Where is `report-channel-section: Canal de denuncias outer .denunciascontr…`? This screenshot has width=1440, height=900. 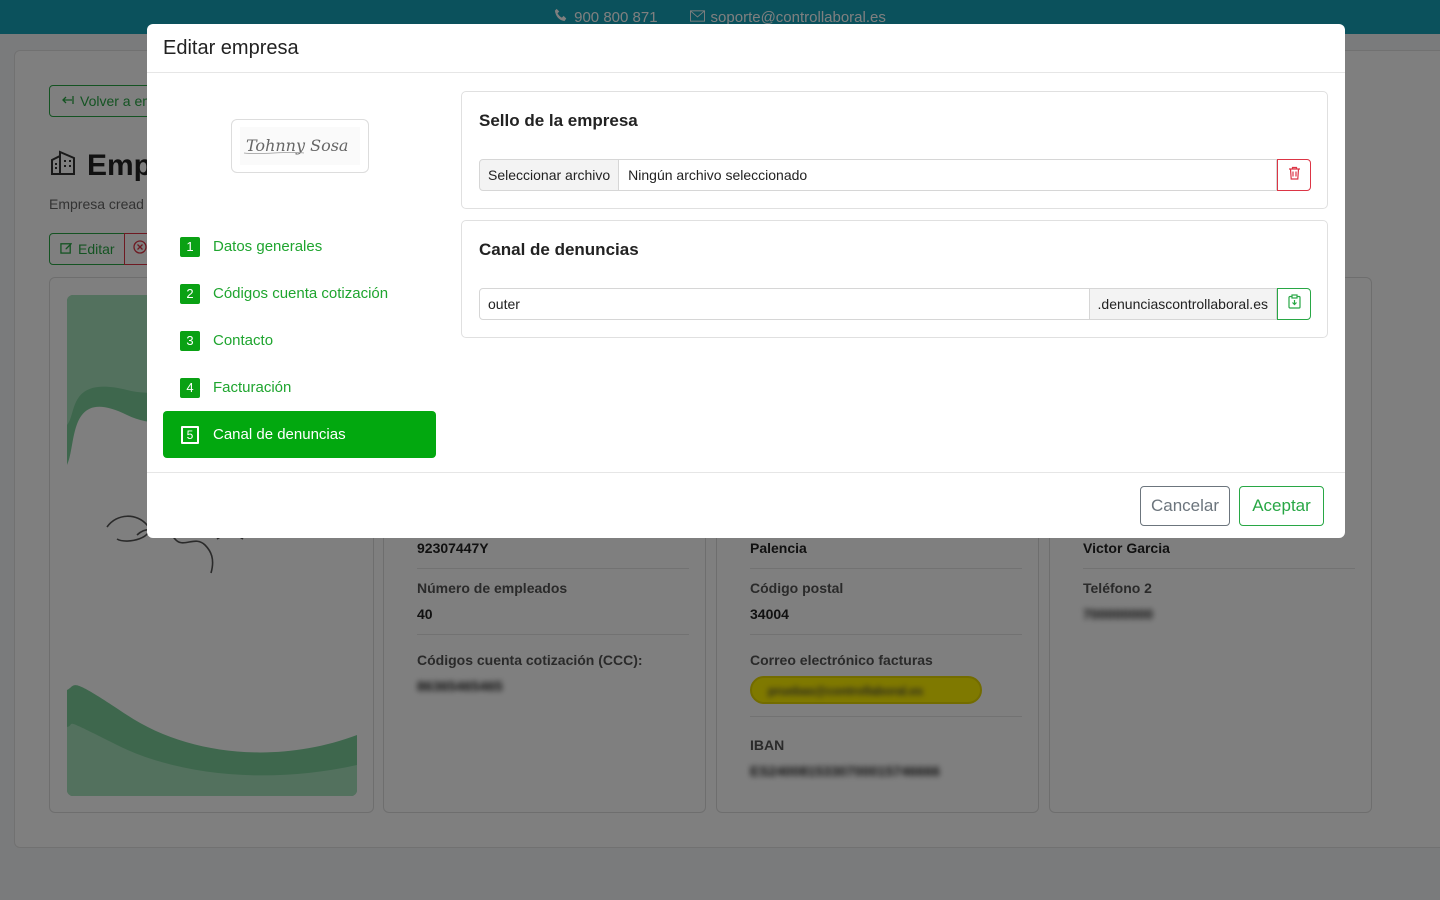
report-channel-section: Canal de denuncias outer .denunciascontr… is located at coordinates (894, 279).